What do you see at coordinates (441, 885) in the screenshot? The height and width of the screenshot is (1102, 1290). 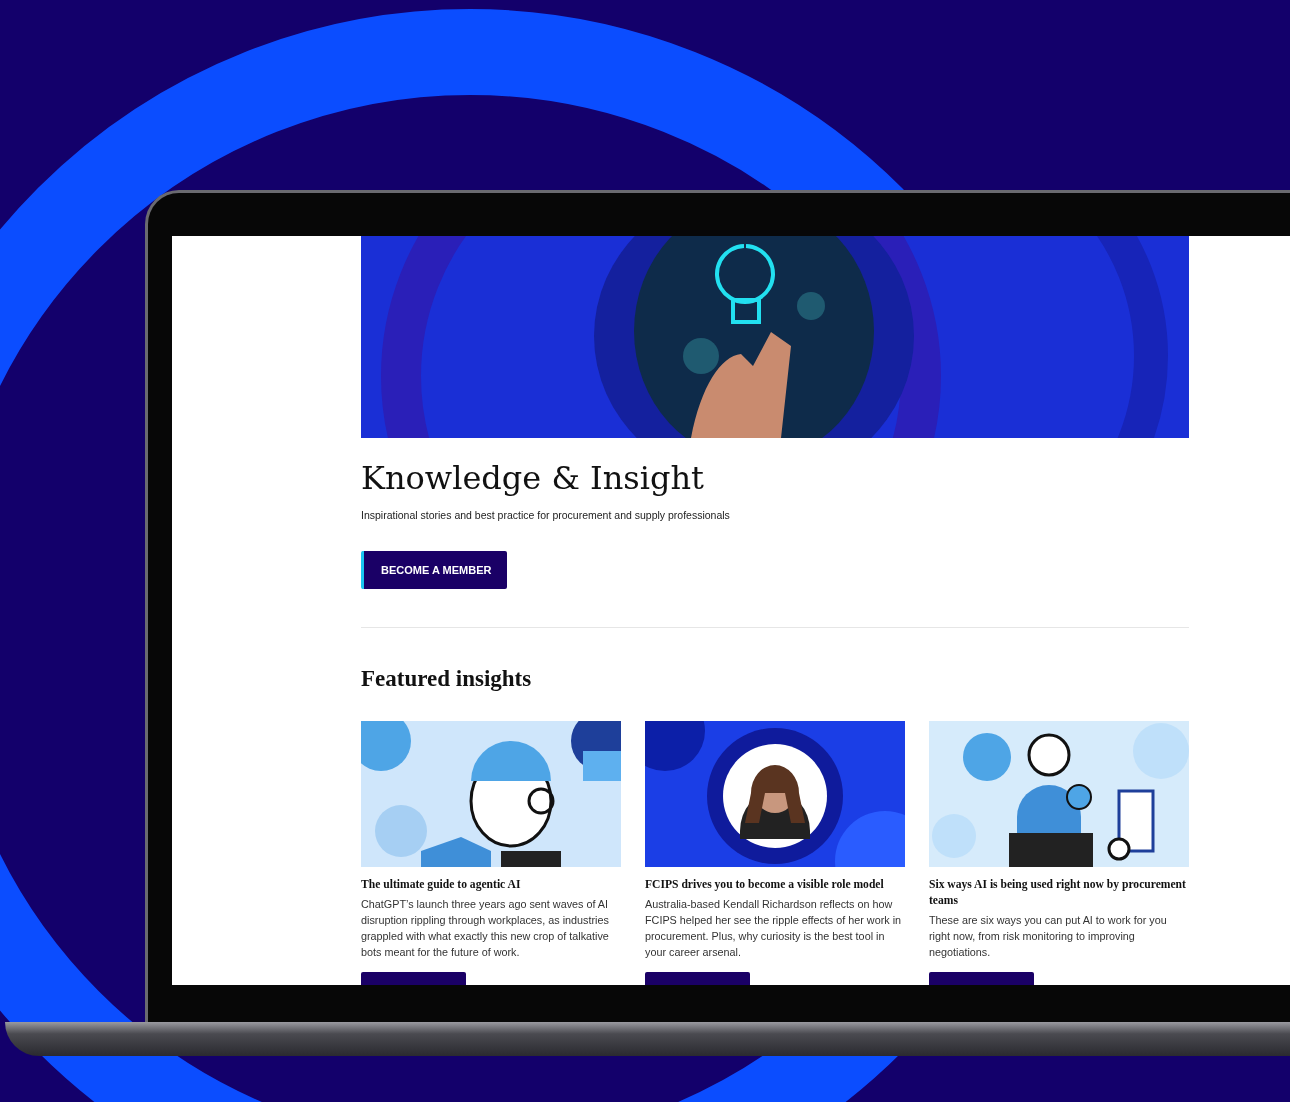 I see `card-title: The ultimate guide to agentic AI` at bounding box center [441, 885].